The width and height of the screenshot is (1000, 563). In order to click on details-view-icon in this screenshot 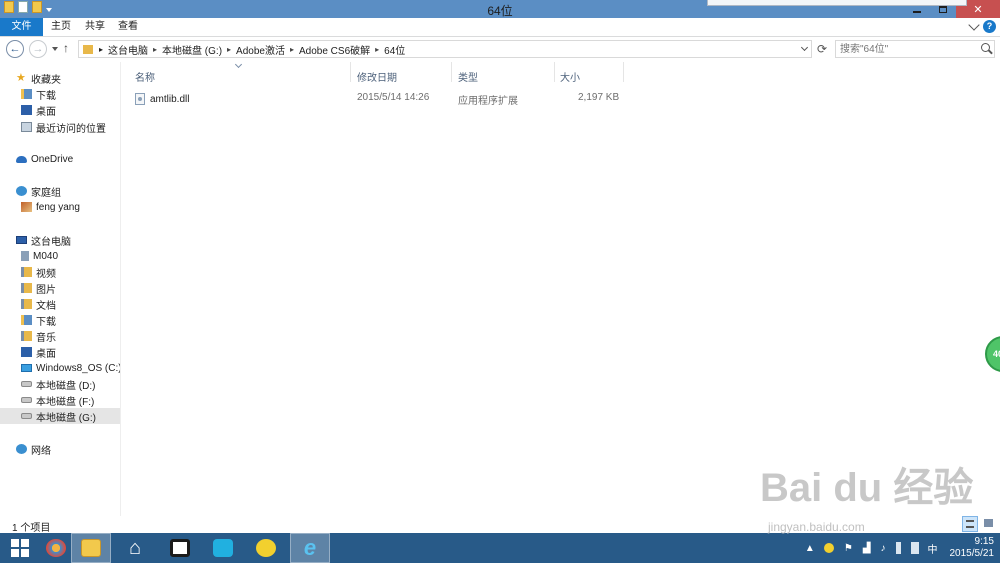, I will do `click(970, 524)`.